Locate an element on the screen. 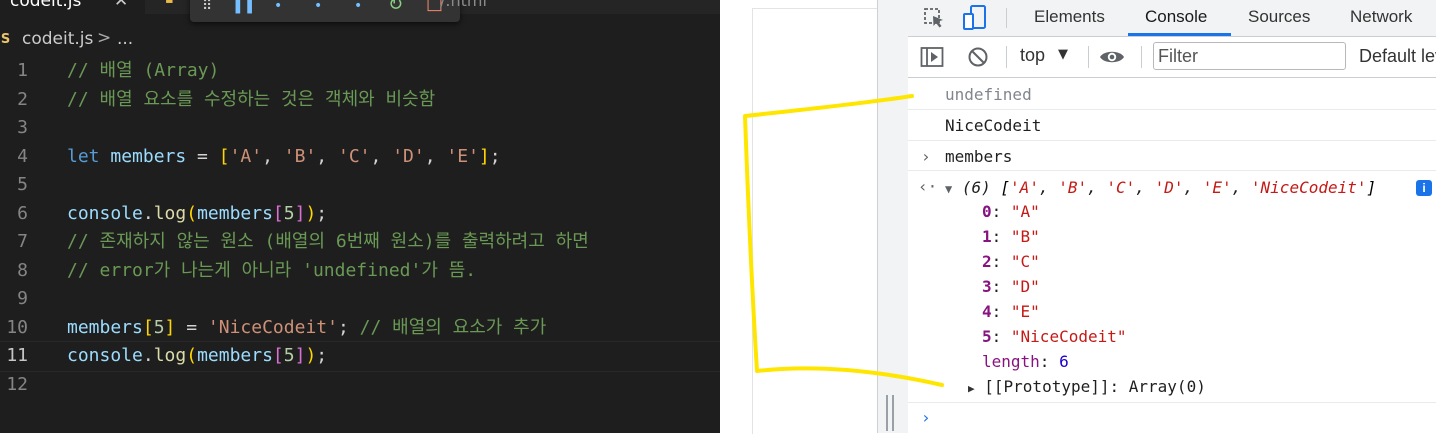 The height and width of the screenshot is (434, 1436). tab-sources: Sources is located at coordinates (1279, 17).